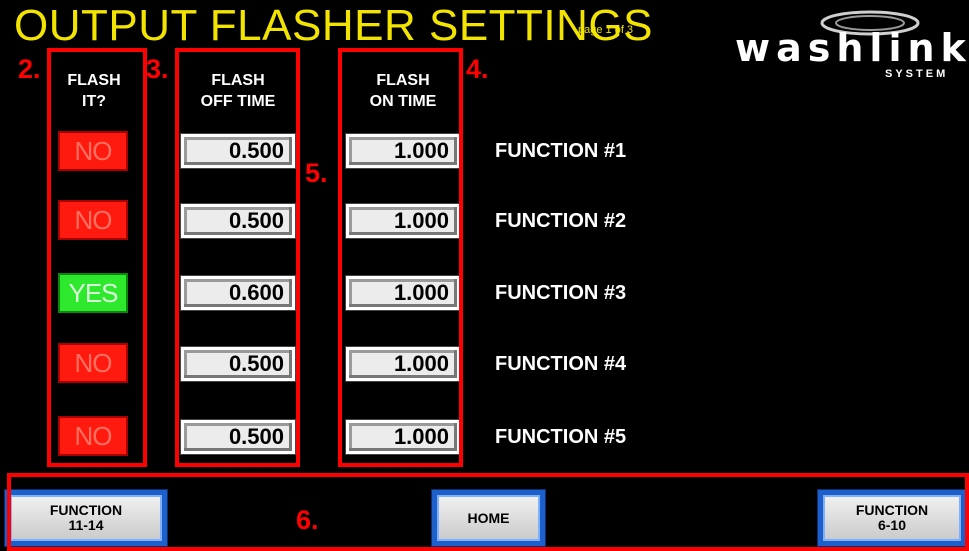  I want to click on flash-on-time-field-1: 1.000, so click(403, 151).